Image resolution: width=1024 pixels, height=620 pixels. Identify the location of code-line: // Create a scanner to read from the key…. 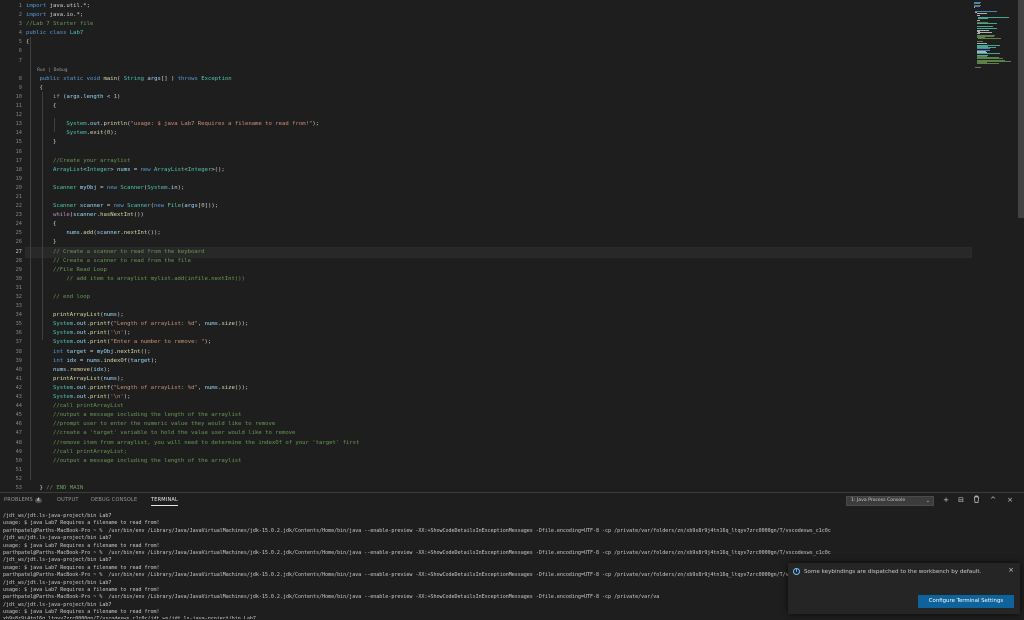
(498, 252).